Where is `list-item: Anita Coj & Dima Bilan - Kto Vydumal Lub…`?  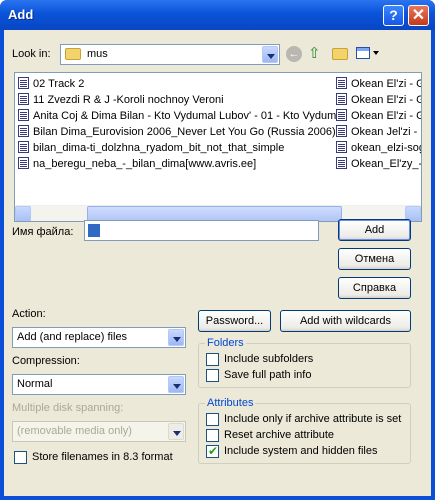
list-item: Anita Coj & Dima Bilan - Kto Vydumal Lub… is located at coordinates (177, 117).